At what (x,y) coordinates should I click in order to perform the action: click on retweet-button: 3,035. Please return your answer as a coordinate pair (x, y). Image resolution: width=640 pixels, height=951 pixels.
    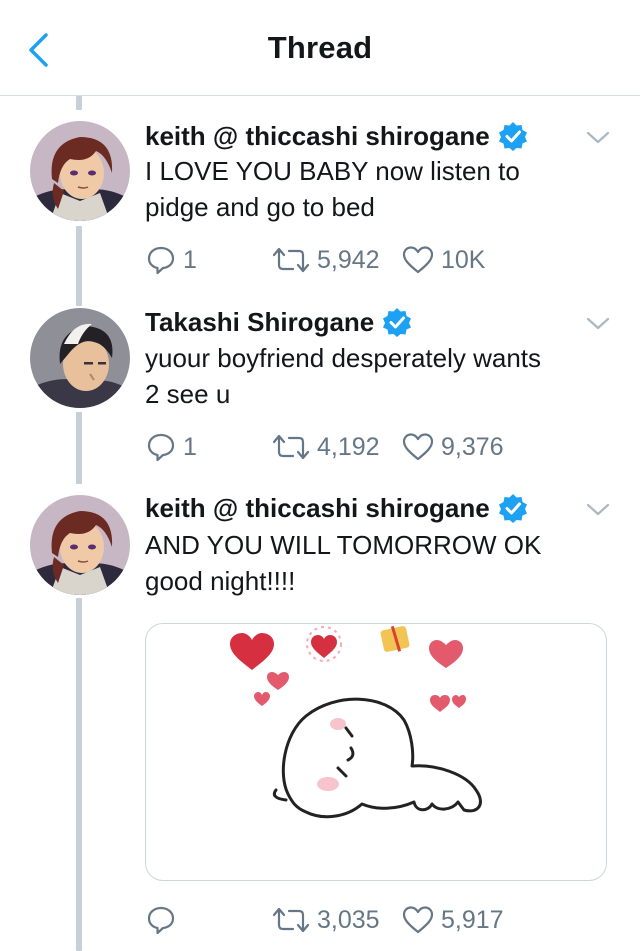
    Looking at the image, I should click on (325, 920).